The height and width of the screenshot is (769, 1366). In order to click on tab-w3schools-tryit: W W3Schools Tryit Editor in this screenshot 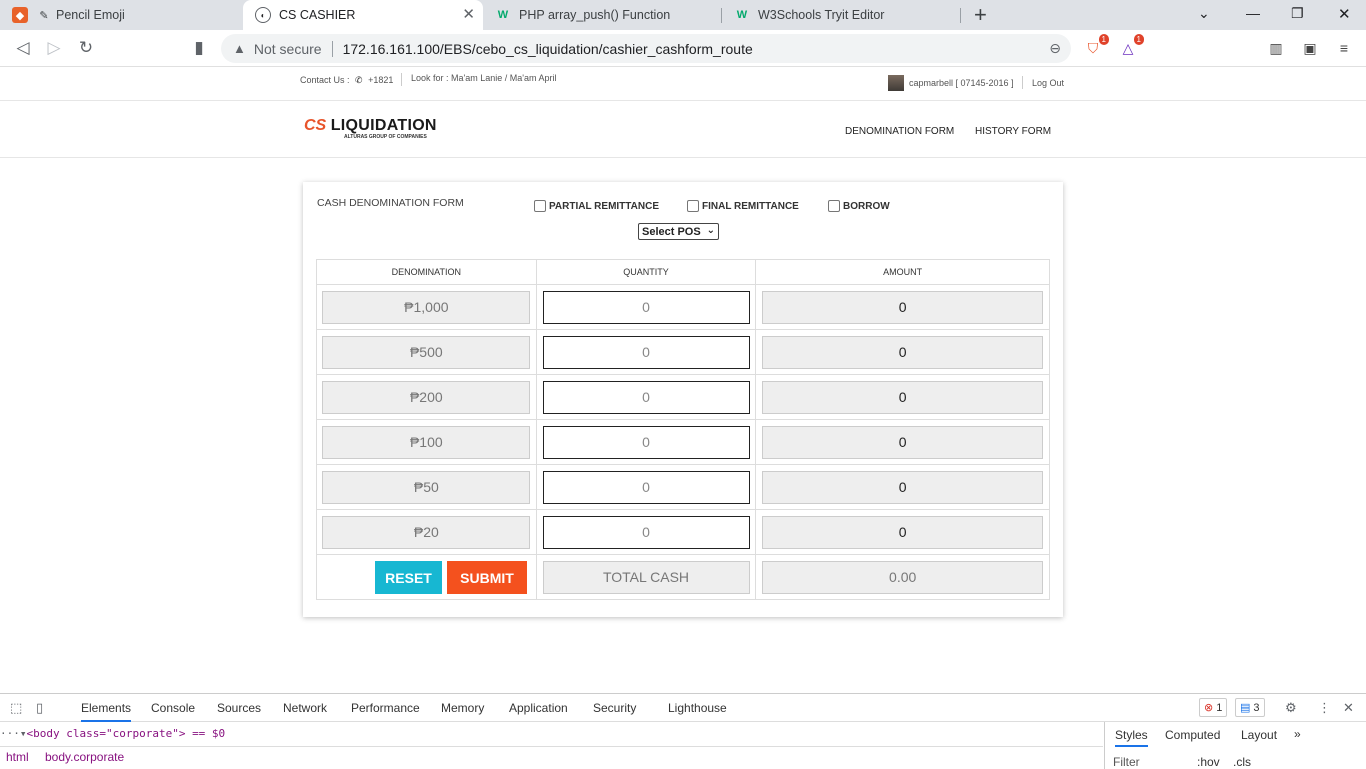, I will do `click(841, 15)`.